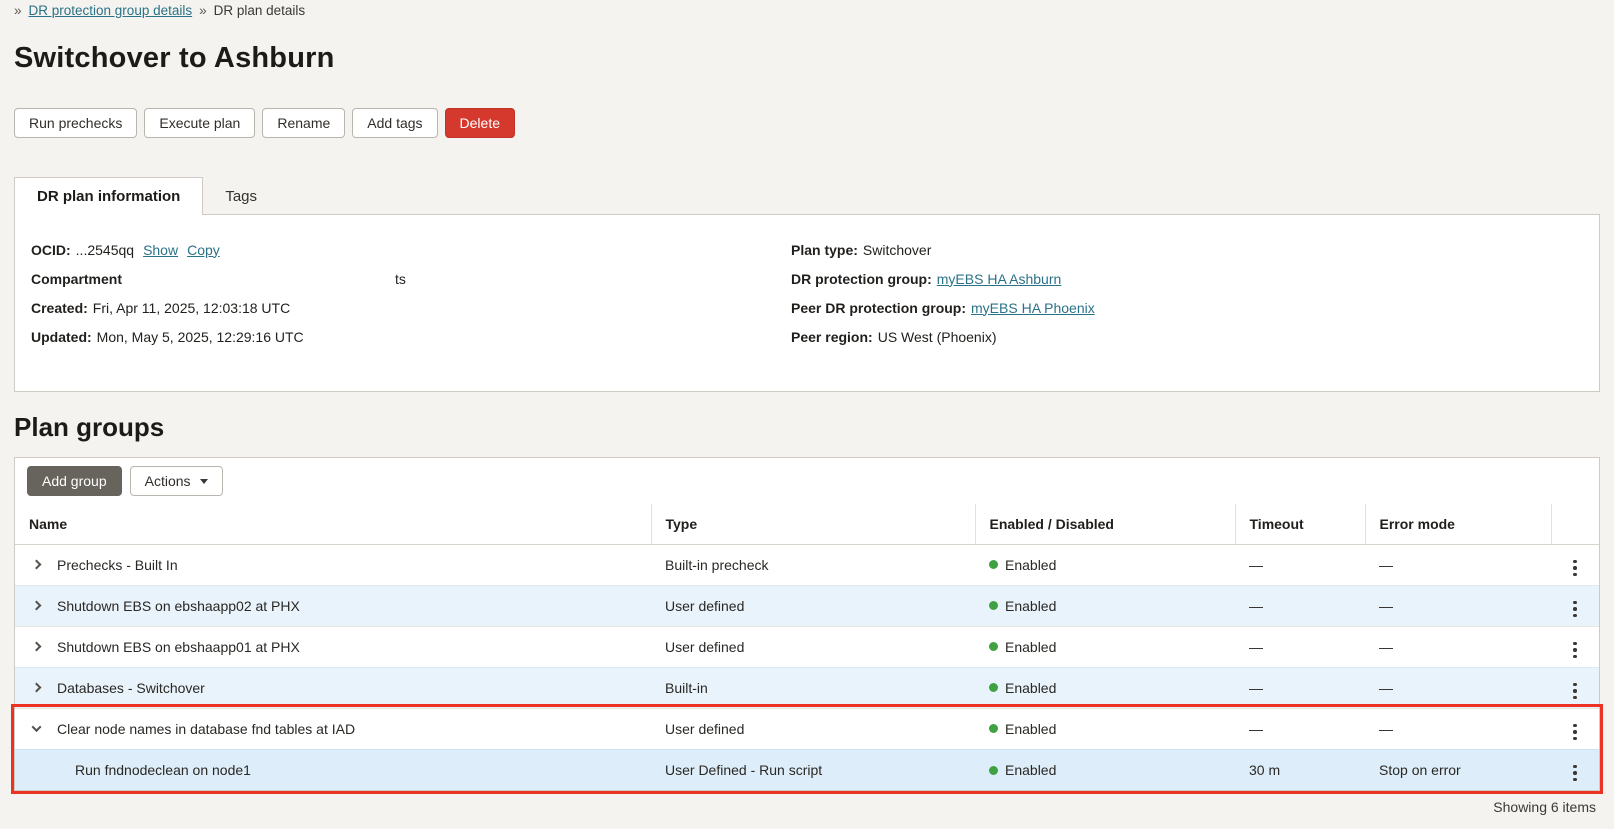  Describe the element at coordinates (74, 481) in the screenshot. I see `add-group-button: Add group` at that location.